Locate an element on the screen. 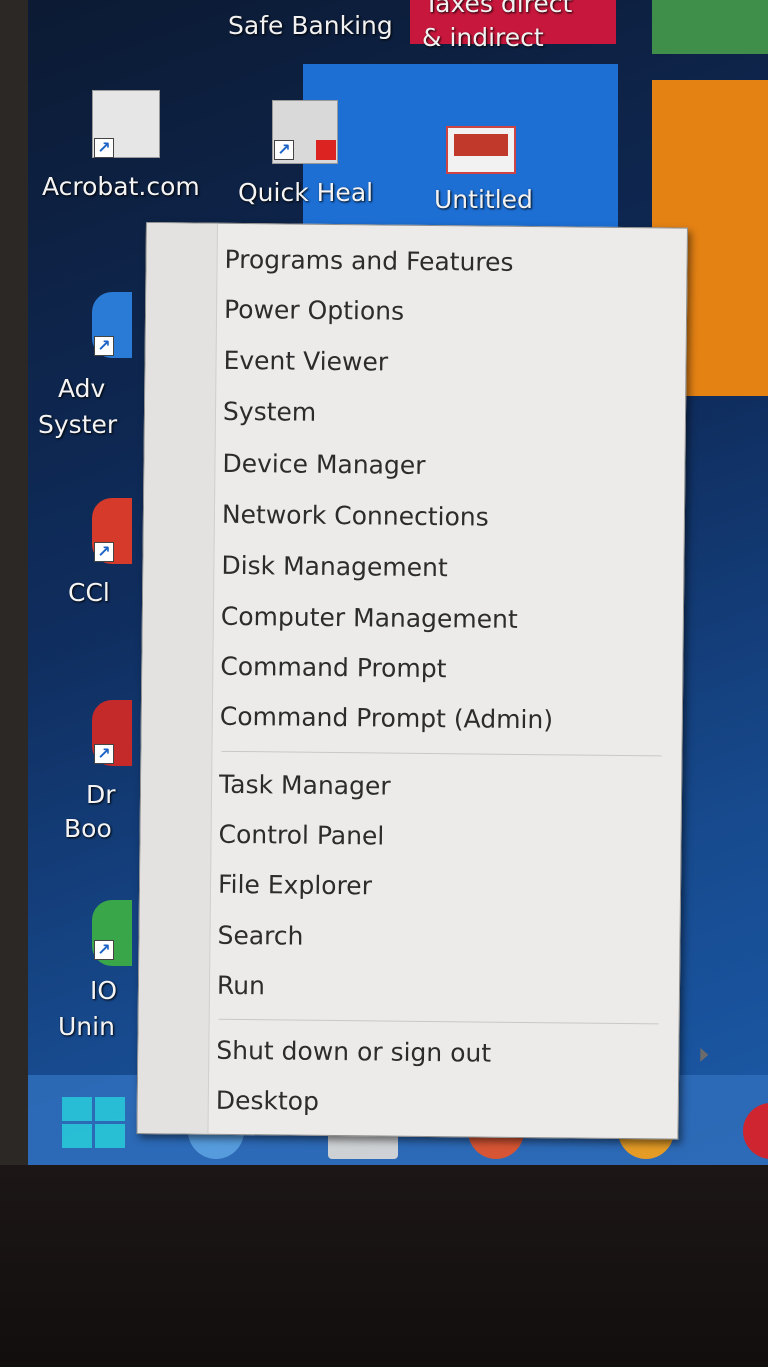 The width and height of the screenshot is (768, 1367). menu-item-system: System is located at coordinates (444, 414).